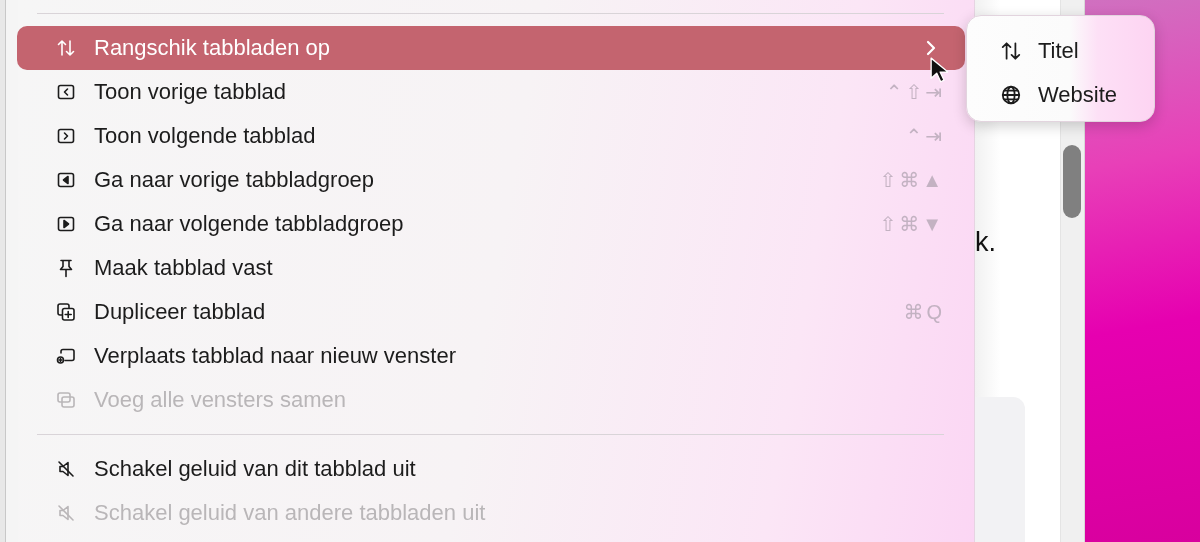 The width and height of the screenshot is (1200, 542). I want to click on merge-icon, so click(66, 400).